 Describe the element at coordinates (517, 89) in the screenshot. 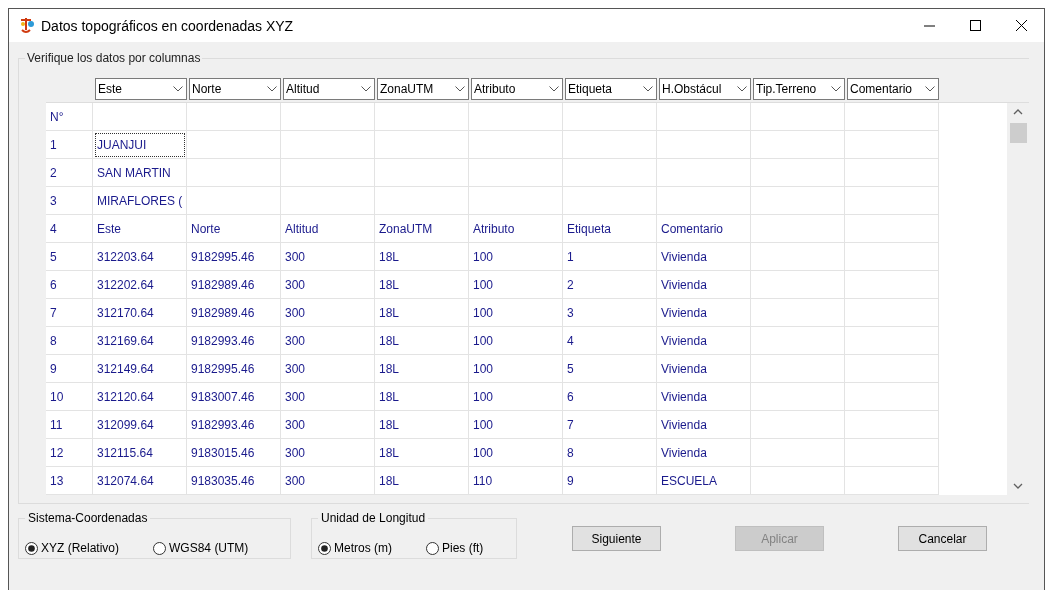

I see `column-dropdown: Atributo` at that location.